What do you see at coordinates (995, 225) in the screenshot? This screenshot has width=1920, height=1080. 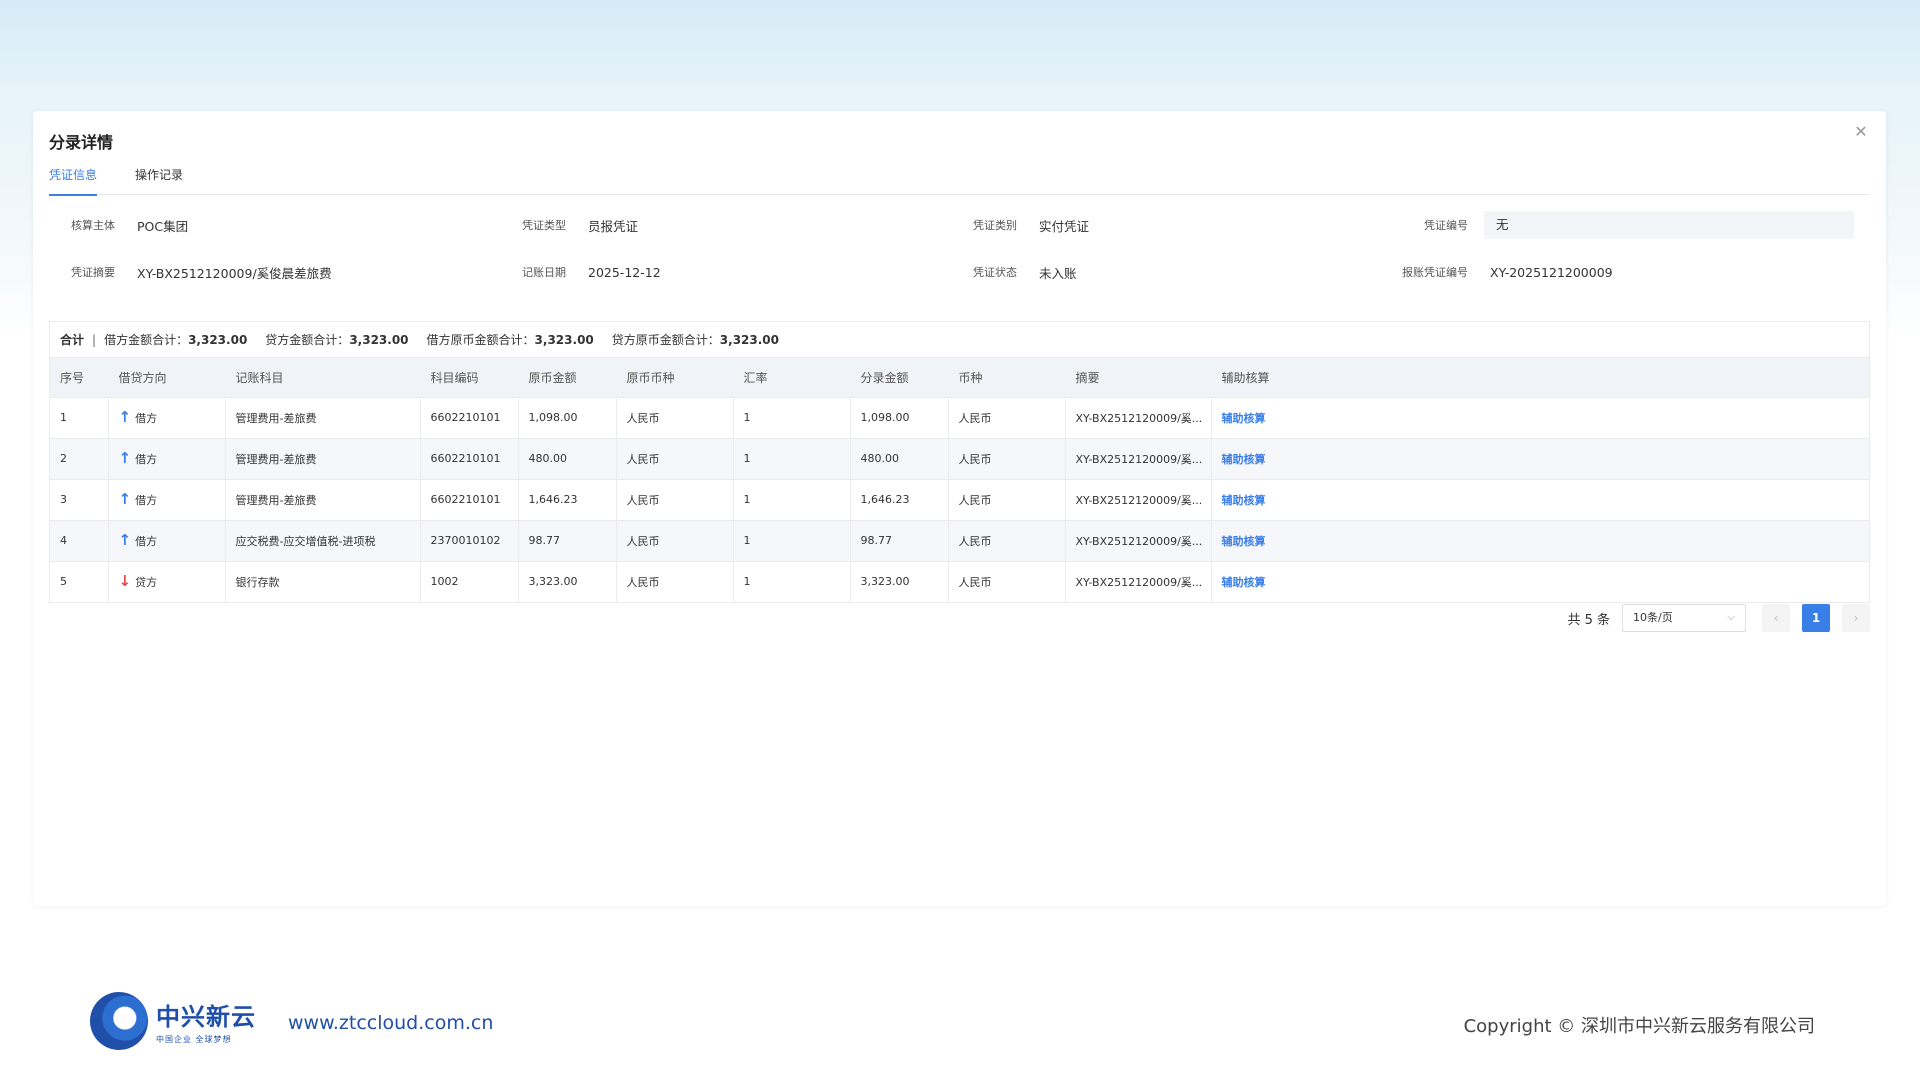 I see `field-label: 凭证类别` at bounding box center [995, 225].